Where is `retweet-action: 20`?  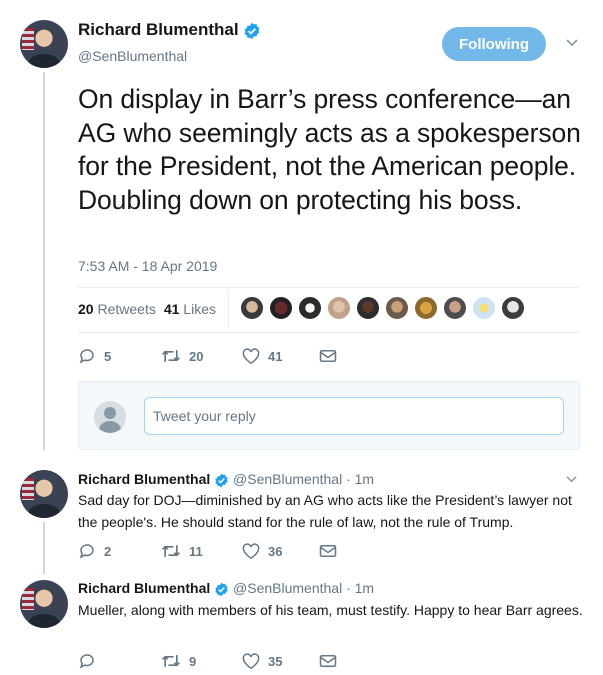 retweet-action: 20 is located at coordinates (201, 356).